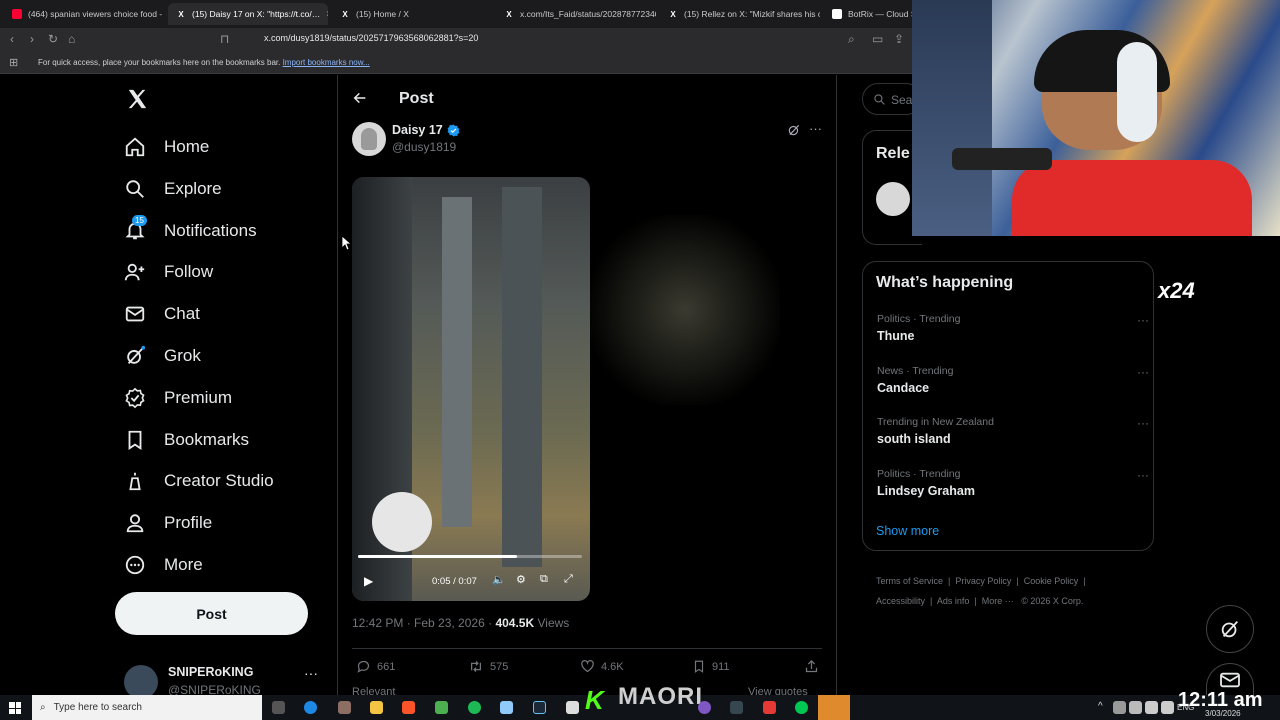  What do you see at coordinates (311, 673) in the screenshot?
I see `account-more-icon: ···` at bounding box center [311, 673].